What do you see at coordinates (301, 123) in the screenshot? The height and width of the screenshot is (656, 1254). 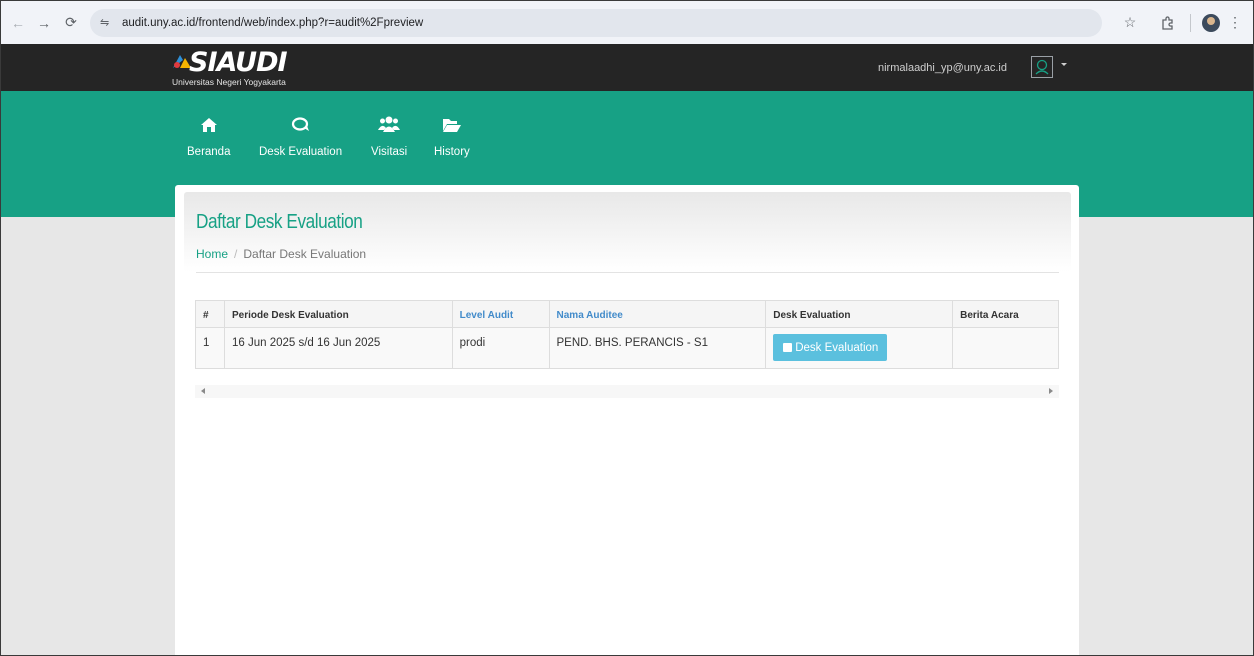 I see `comments-icon` at bounding box center [301, 123].